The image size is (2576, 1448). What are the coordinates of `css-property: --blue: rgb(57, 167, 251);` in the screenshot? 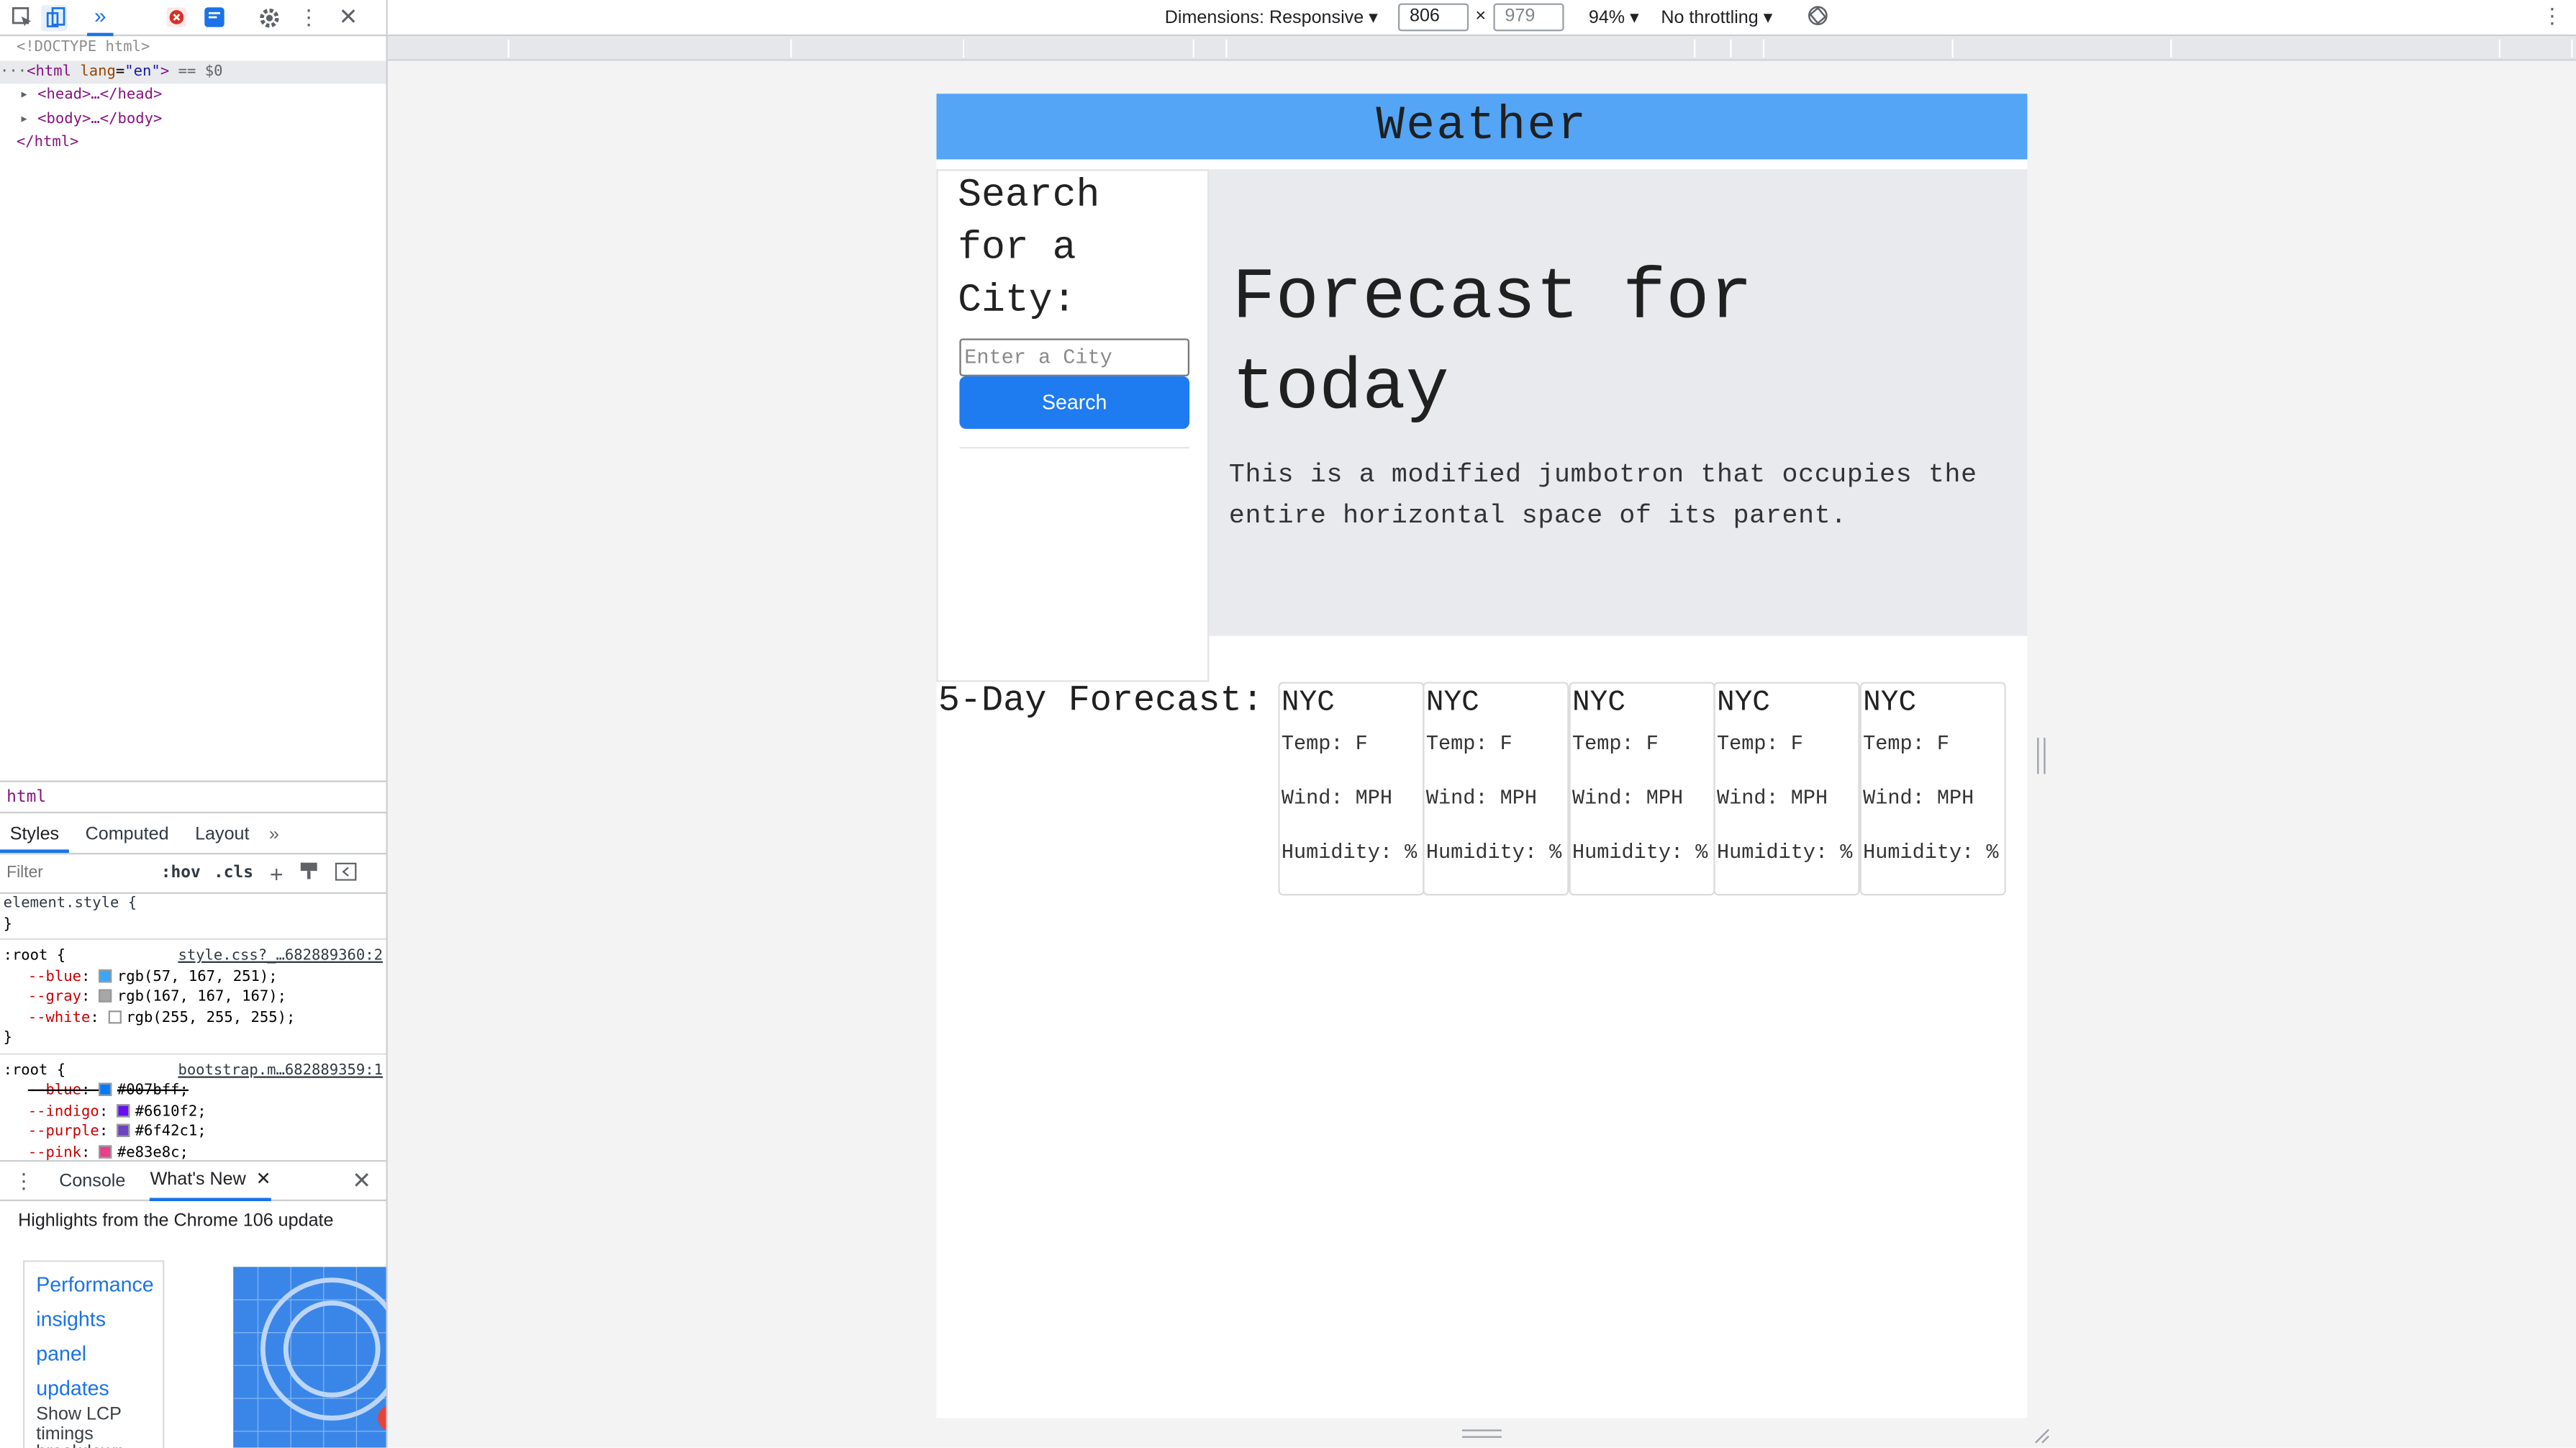 It's located at (193, 978).